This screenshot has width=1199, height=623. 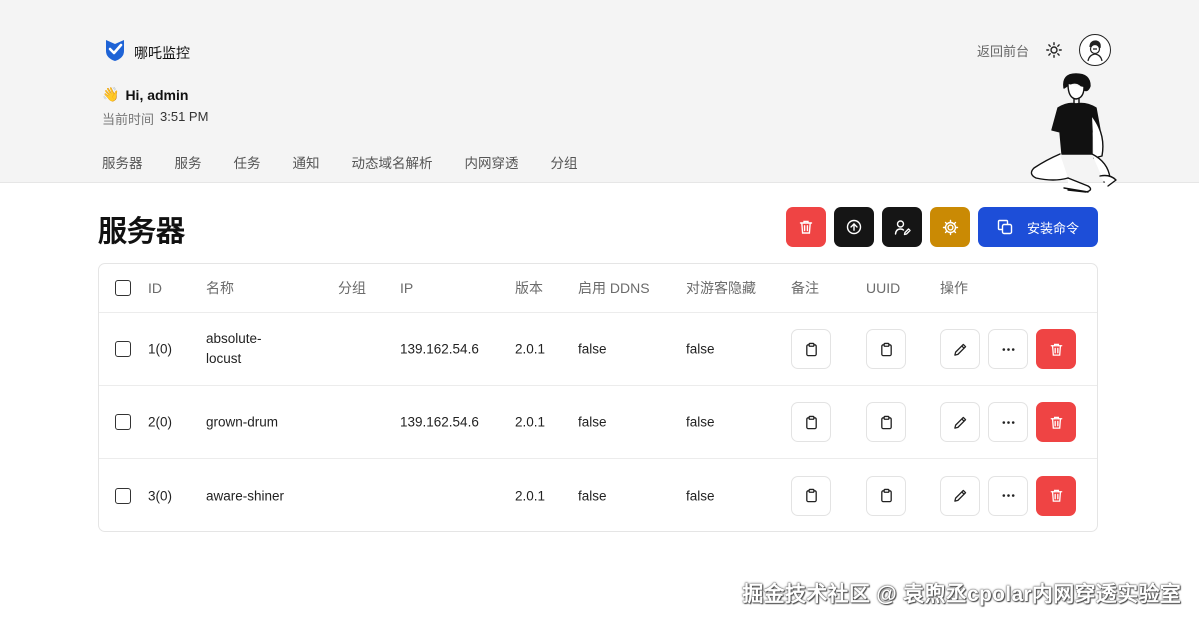 I want to click on back-to-frontend-link: 返回前台, so click(x=1003, y=50).